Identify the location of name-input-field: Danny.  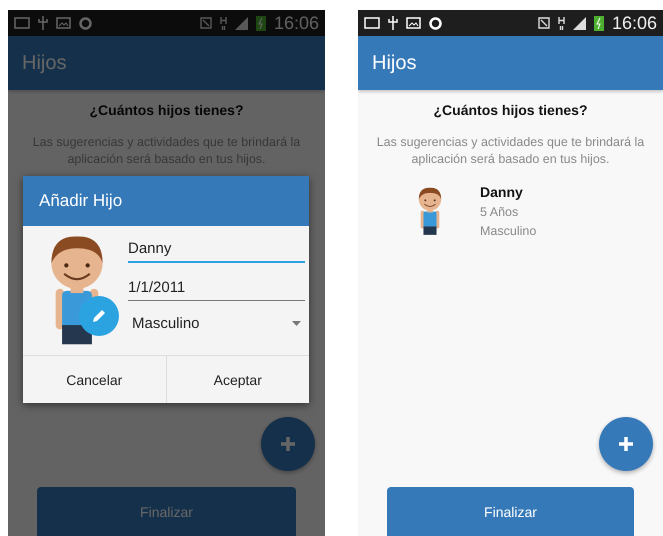
(216, 249).